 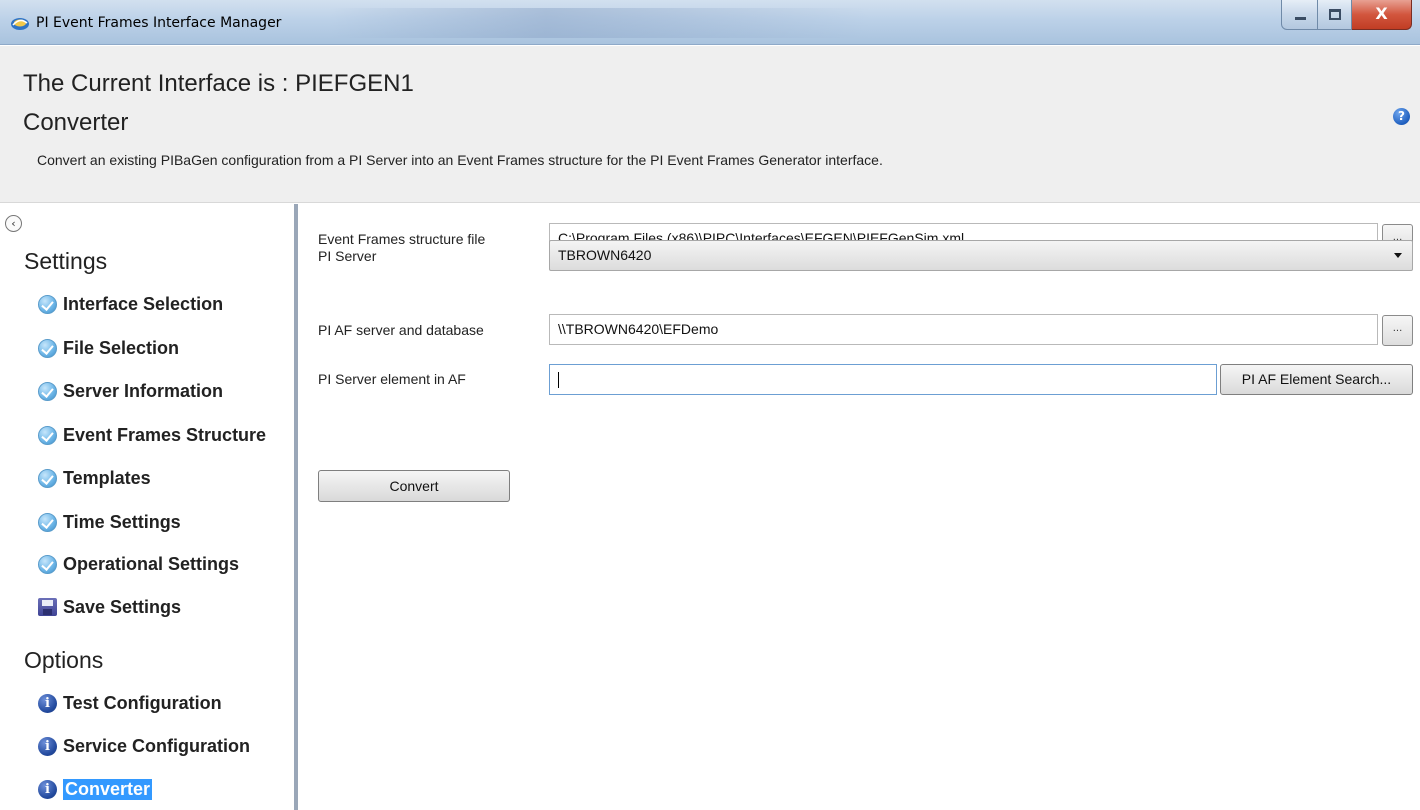 I want to click on sidebar-item-service-configuration: i Service Configuration, so click(x=144, y=746).